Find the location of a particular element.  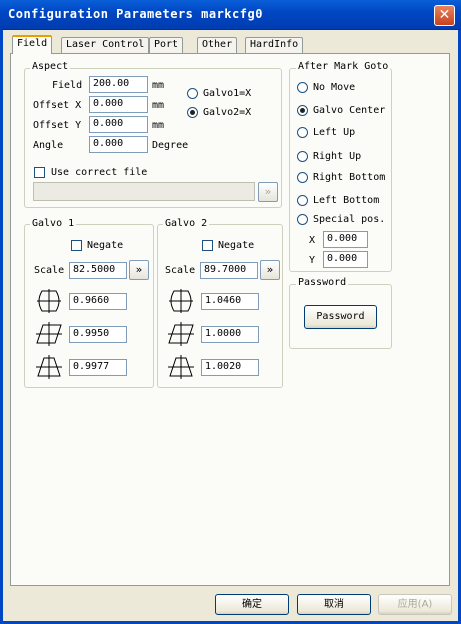

galvo1-group-title: Galvo 1 is located at coordinates (53, 223).